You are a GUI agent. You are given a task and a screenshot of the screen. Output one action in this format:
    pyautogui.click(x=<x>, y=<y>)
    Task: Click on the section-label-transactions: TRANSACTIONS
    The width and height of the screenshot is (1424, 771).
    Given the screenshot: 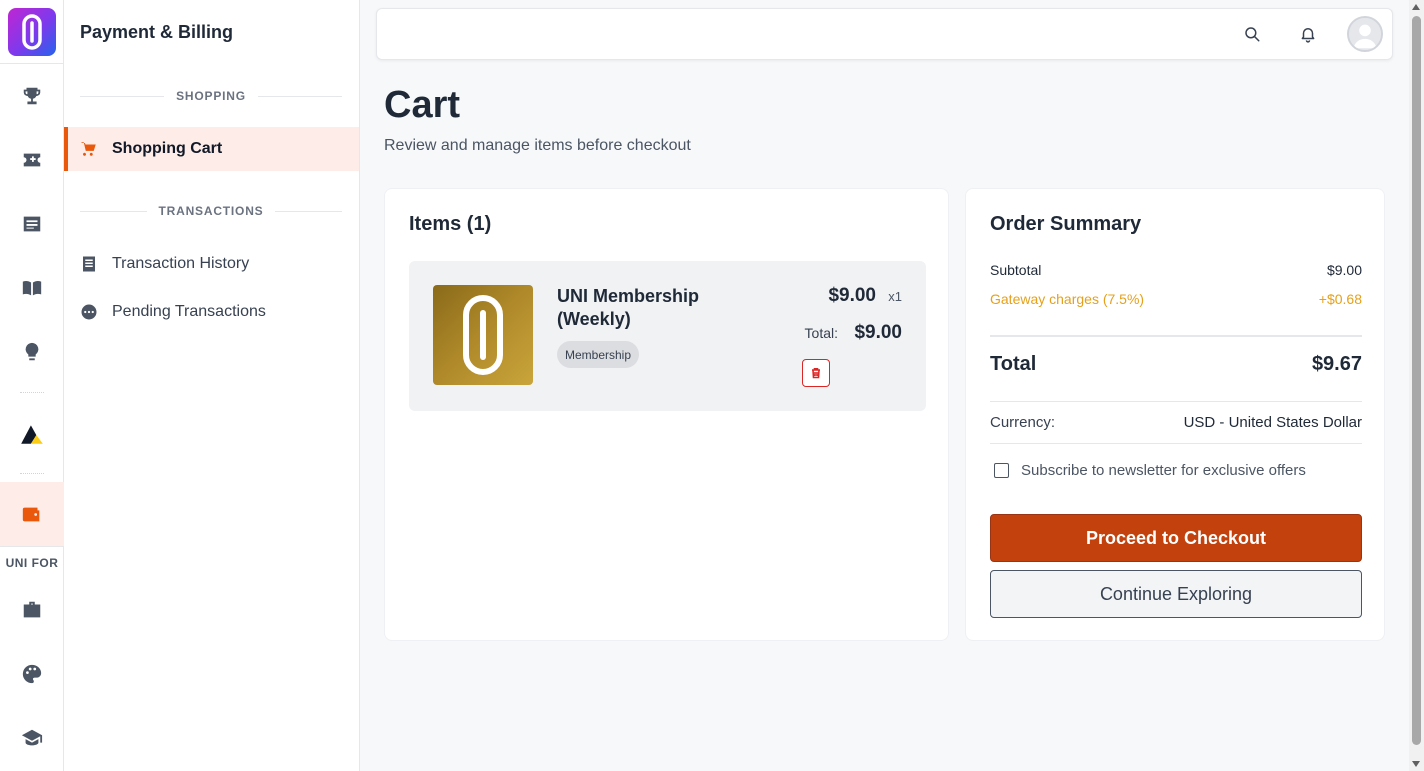 What is the action you would take?
    pyautogui.click(x=211, y=211)
    